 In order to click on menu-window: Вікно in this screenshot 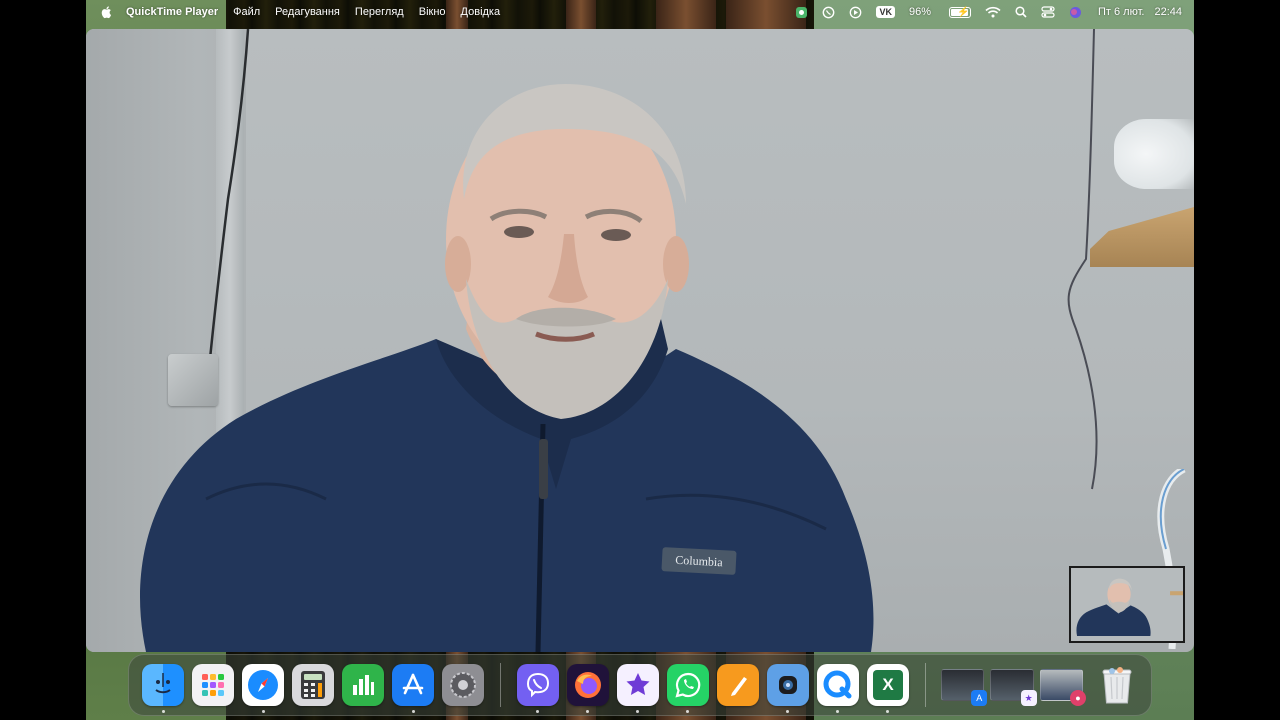, I will do `click(432, 12)`.